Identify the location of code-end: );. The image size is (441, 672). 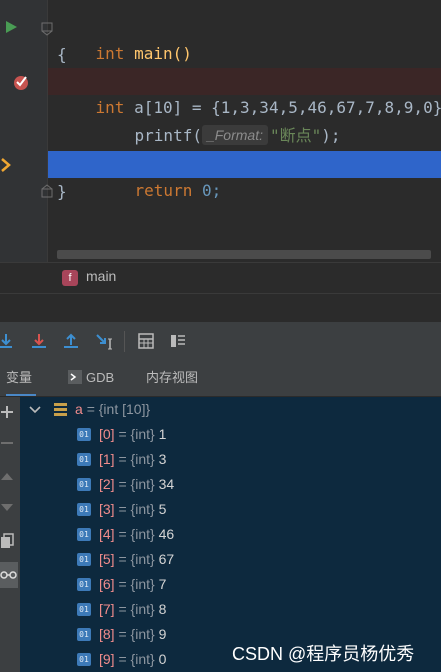
(331, 135).